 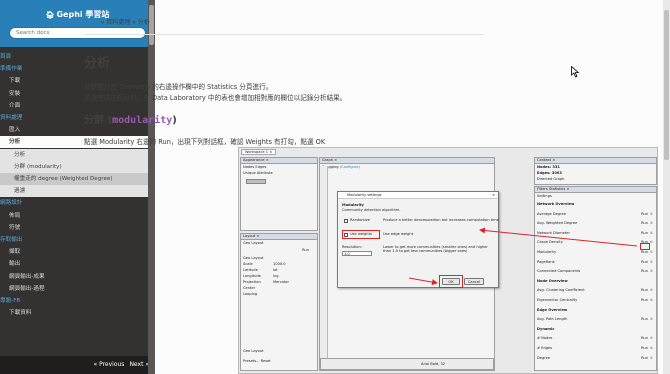 What do you see at coordinates (77, 365) in the screenshot?
I see `pager: « Previous Next »` at bounding box center [77, 365].